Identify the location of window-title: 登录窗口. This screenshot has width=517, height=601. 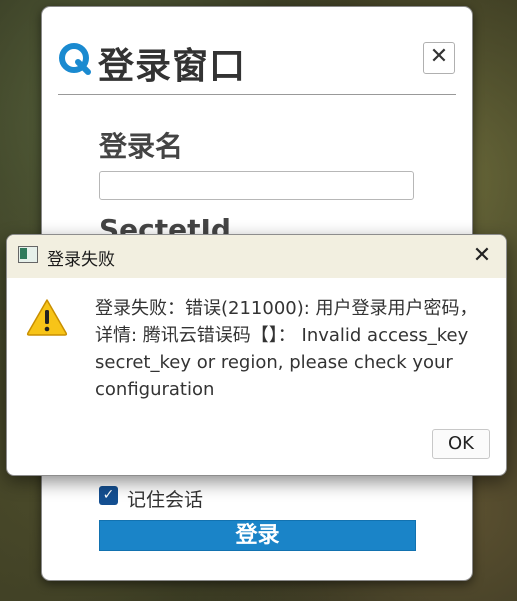
(172, 66).